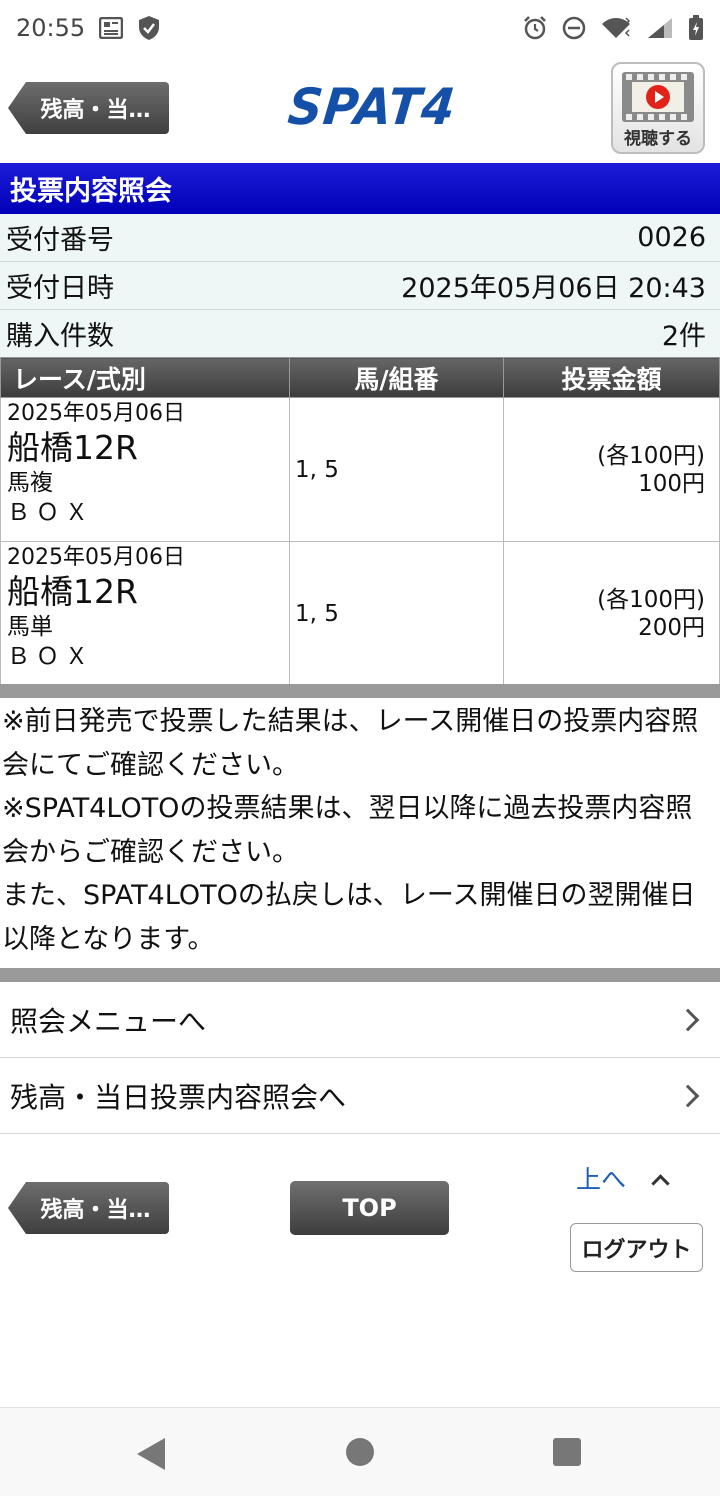 This screenshot has height=1496, width=720. Describe the element at coordinates (611, 377) in the screenshot. I see `header-amount: 投票金額` at that location.